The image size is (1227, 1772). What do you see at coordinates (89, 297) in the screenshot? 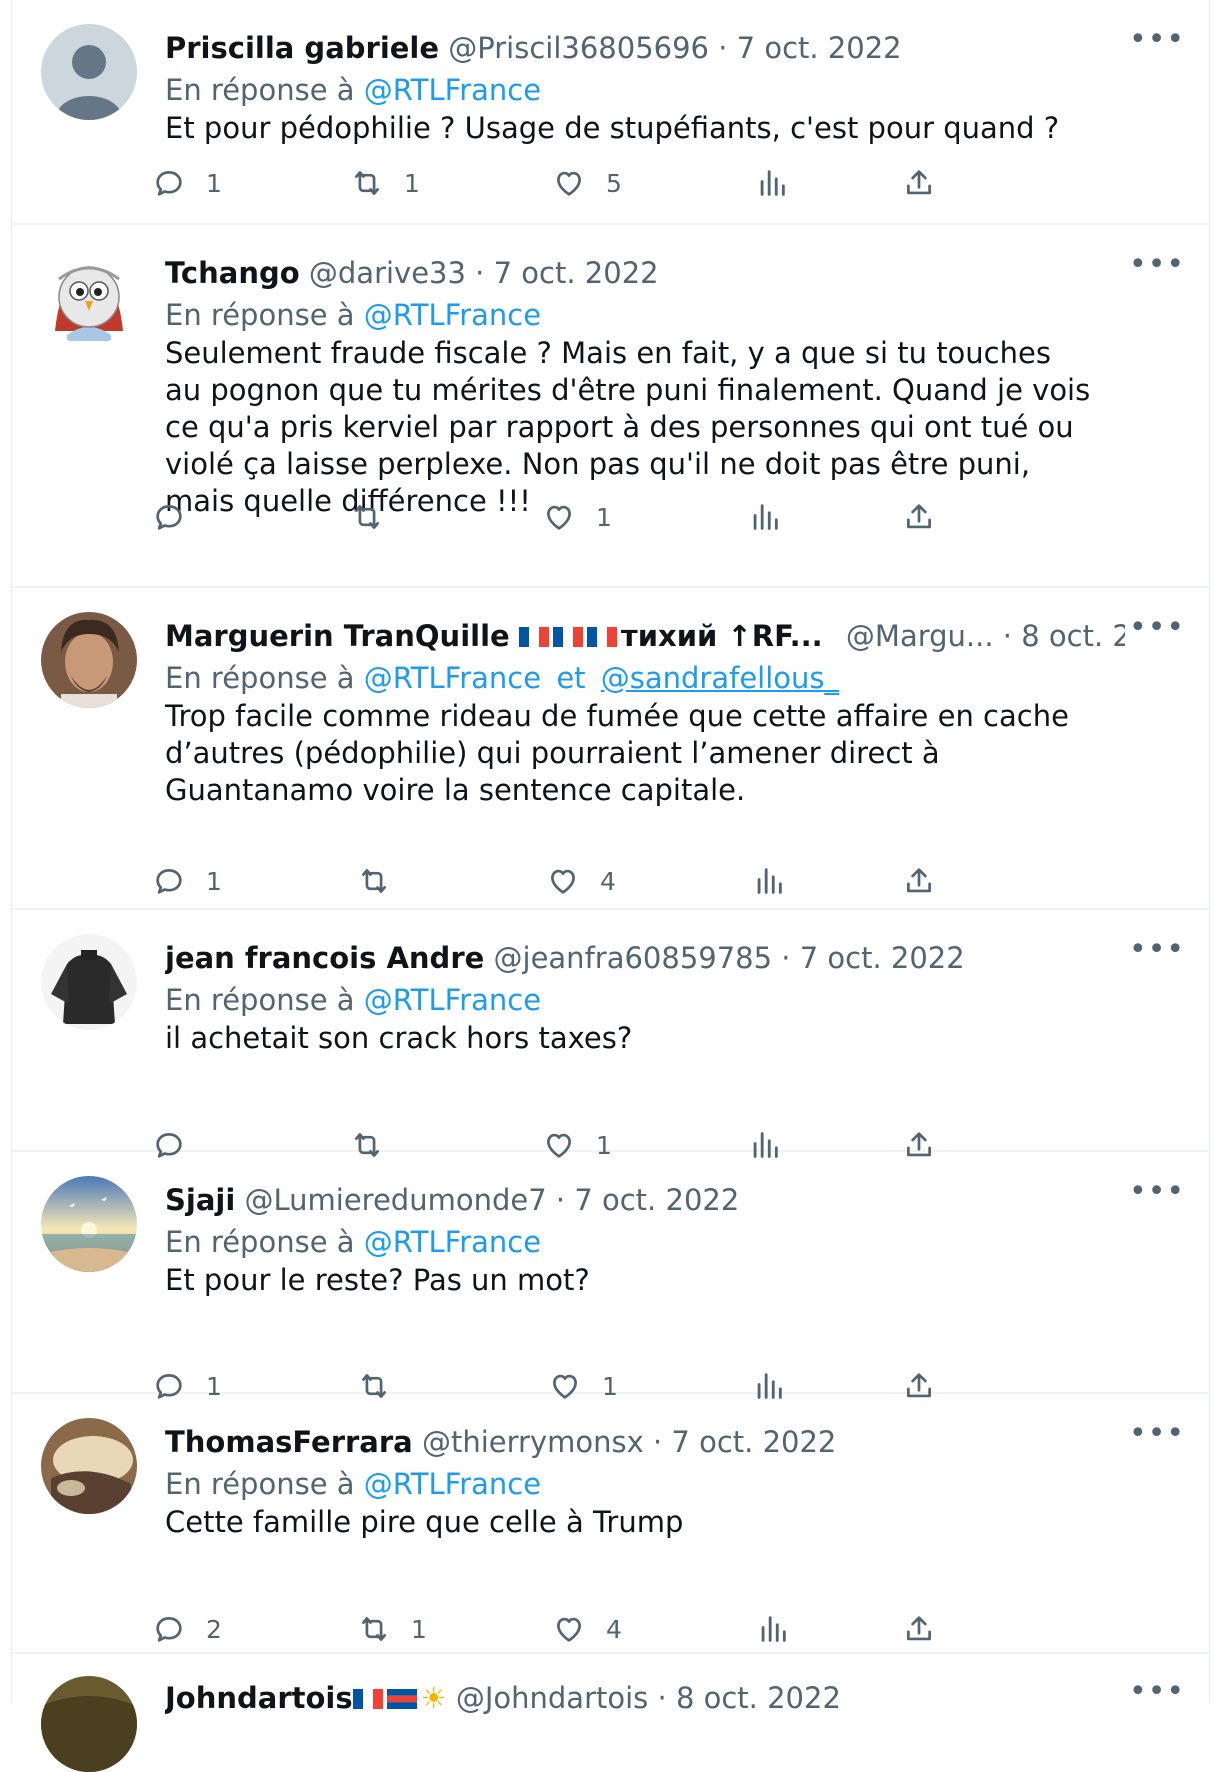
I see `avatar-owl-cartoon` at bounding box center [89, 297].